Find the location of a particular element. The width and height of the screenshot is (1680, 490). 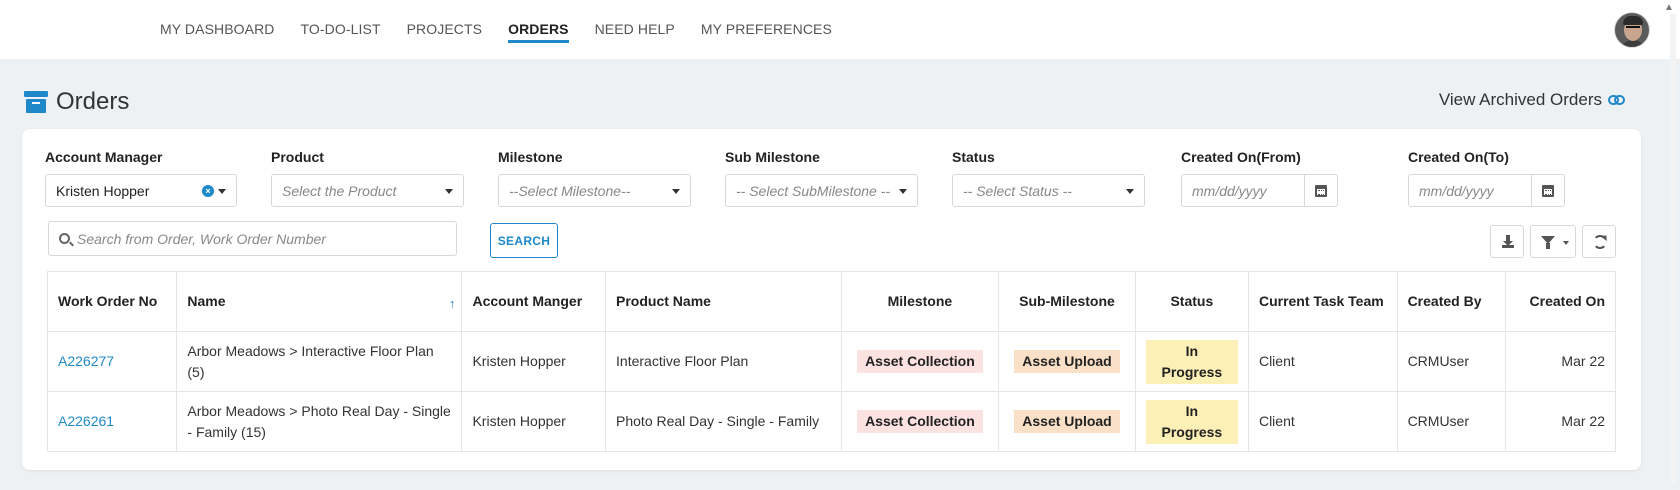

account-manager-label: Account Manager is located at coordinates (104, 157).